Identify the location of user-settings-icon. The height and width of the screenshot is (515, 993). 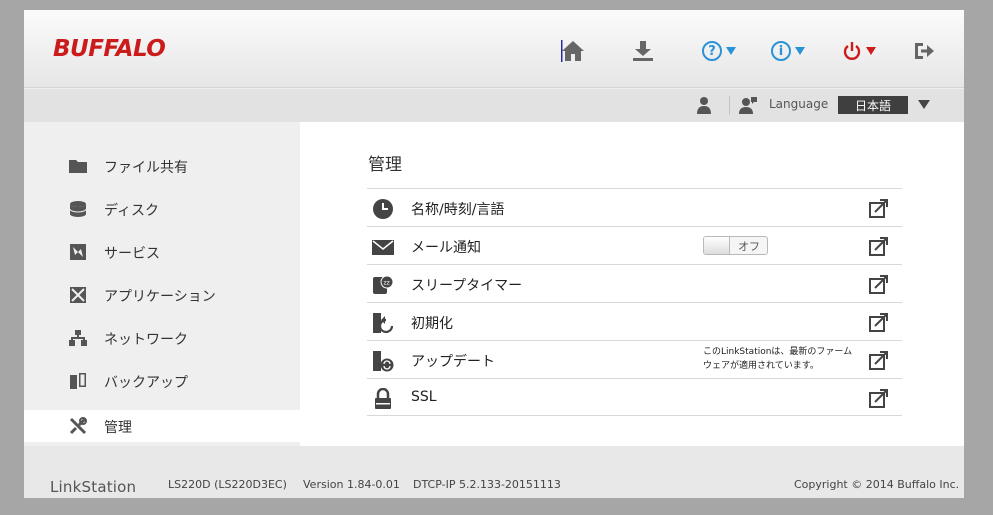
(748, 107).